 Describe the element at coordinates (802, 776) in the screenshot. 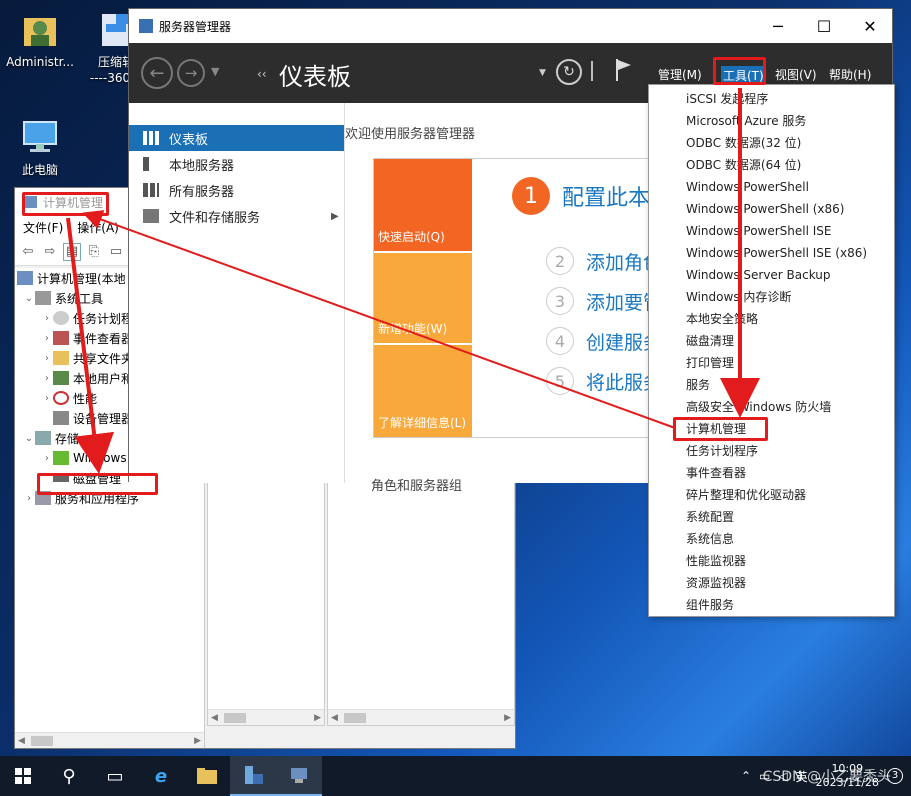

I see `ime-indicator: 英` at that location.